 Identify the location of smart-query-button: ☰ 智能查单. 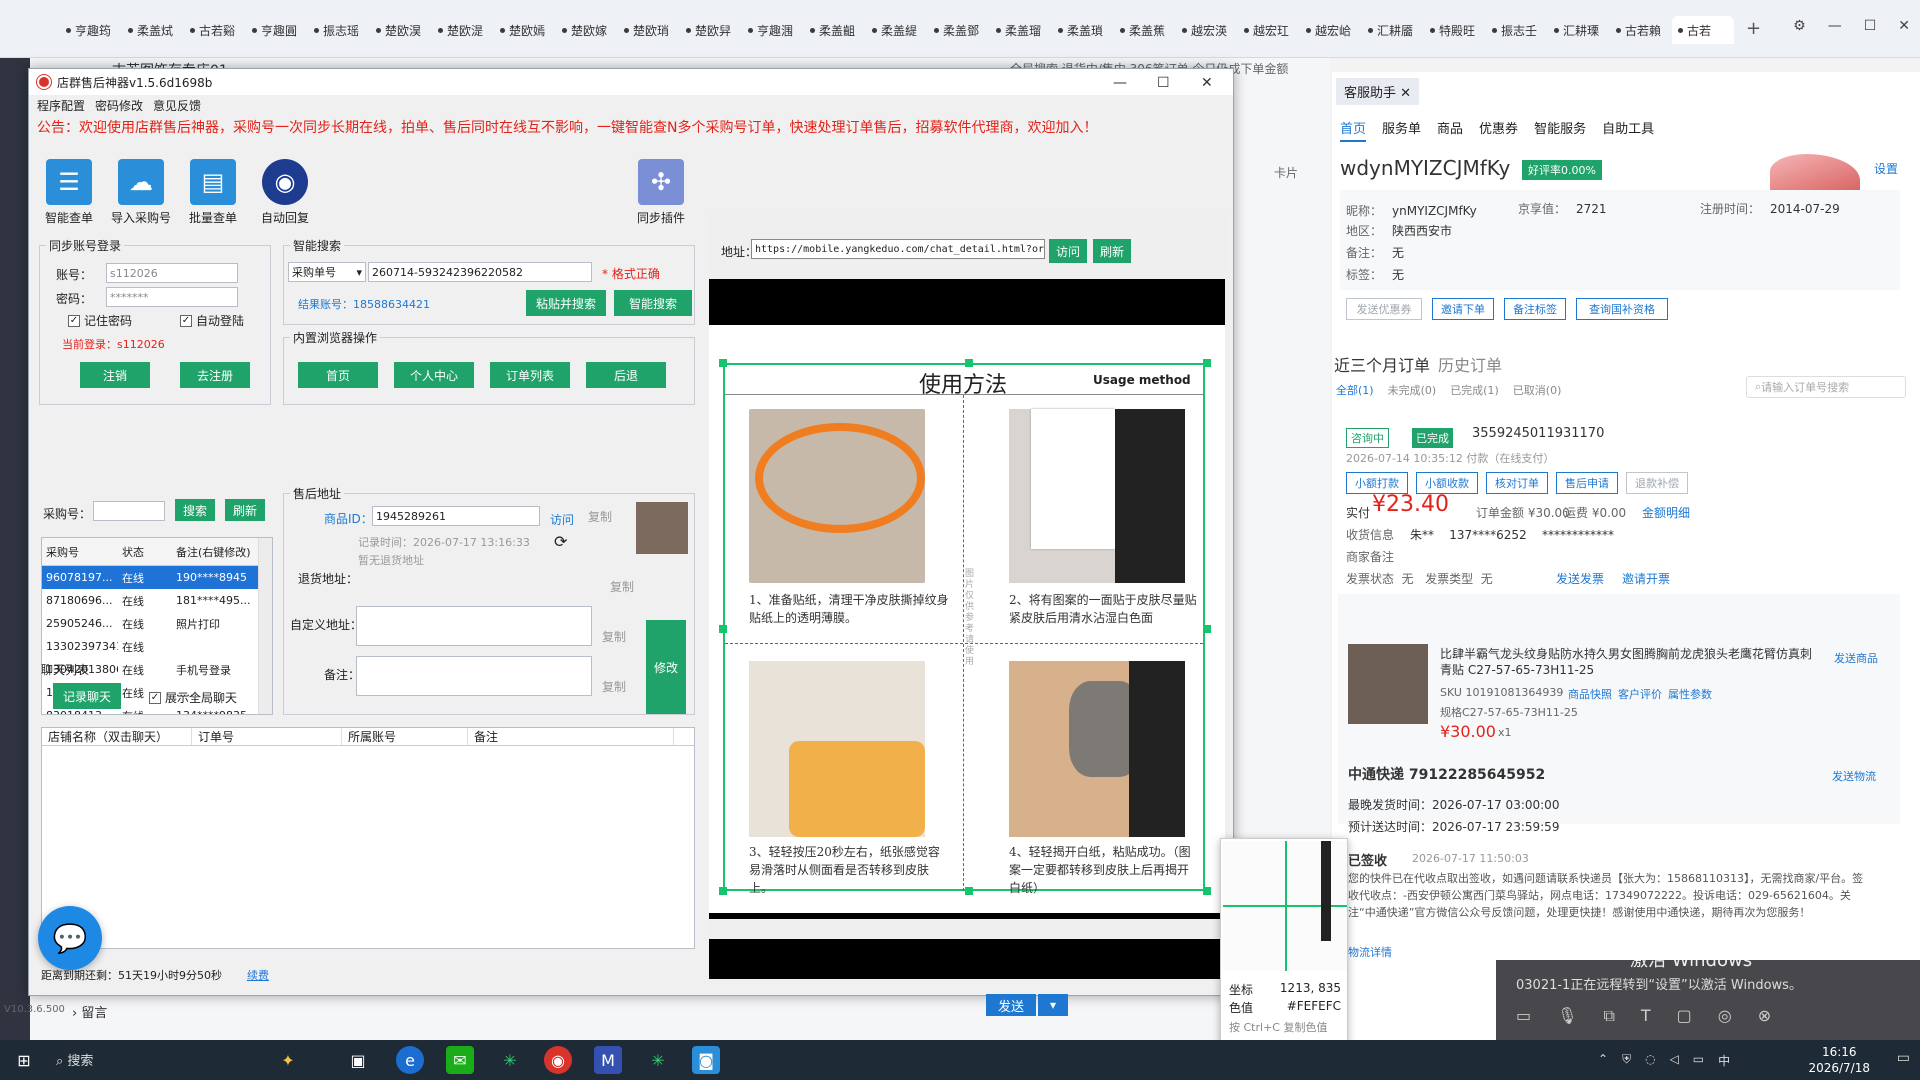
(69, 192).